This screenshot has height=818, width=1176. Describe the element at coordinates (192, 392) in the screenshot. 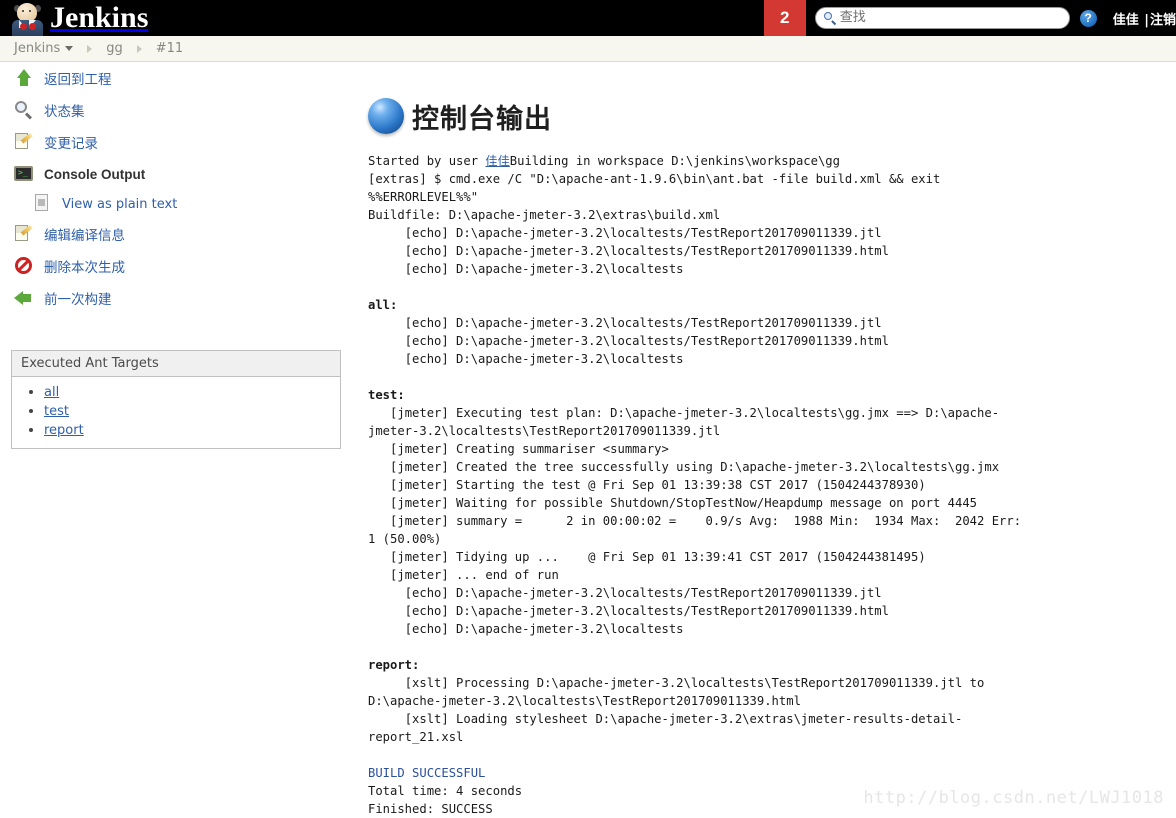

I see `list-item: all` at that location.